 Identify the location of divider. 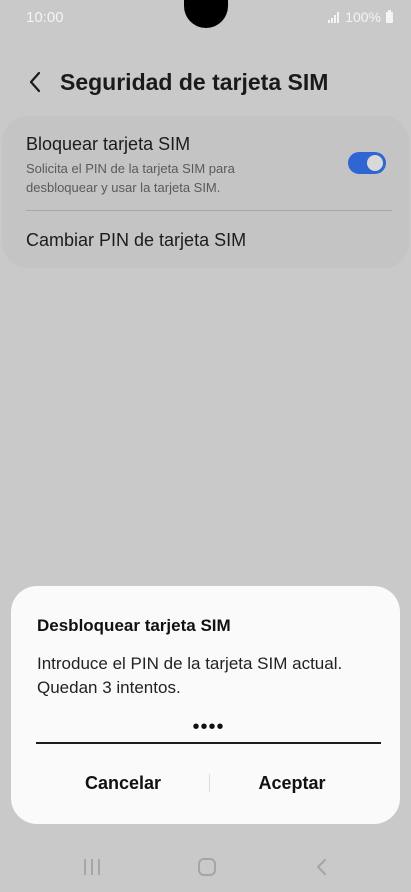
(209, 210).